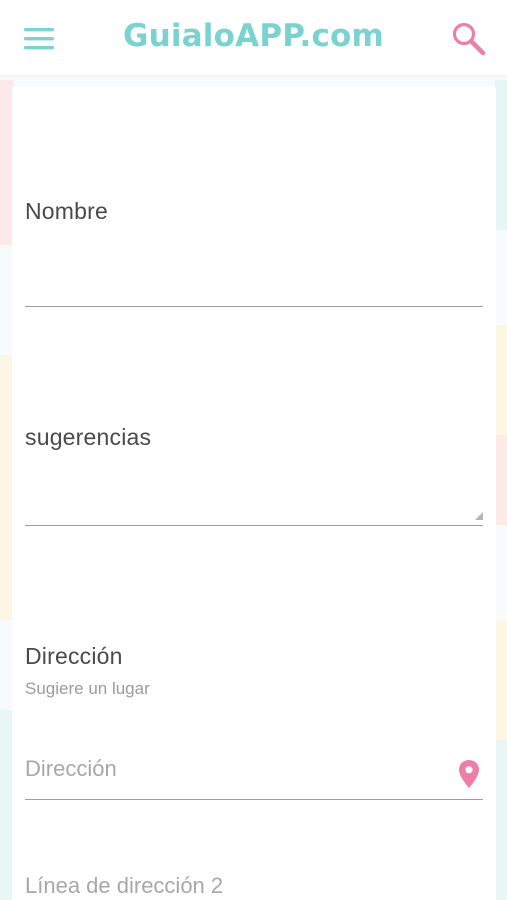 The width and height of the screenshot is (507, 900). I want to click on app-title: GuialoAPP.com, so click(253, 36).